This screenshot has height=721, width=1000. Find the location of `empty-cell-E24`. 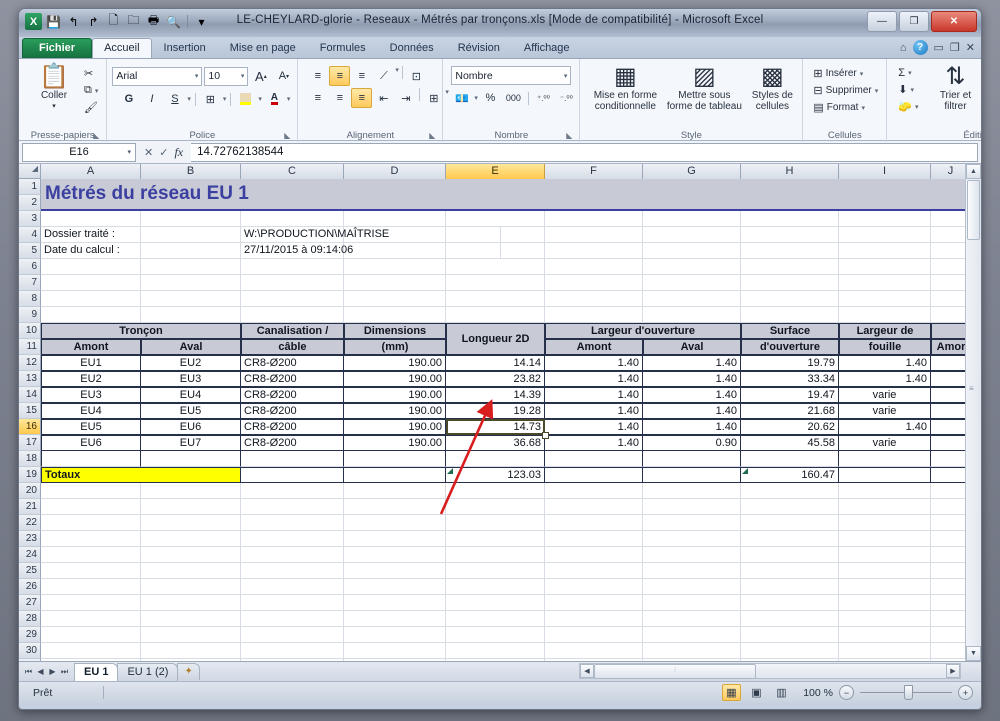

empty-cell-E24 is located at coordinates (495, 555).